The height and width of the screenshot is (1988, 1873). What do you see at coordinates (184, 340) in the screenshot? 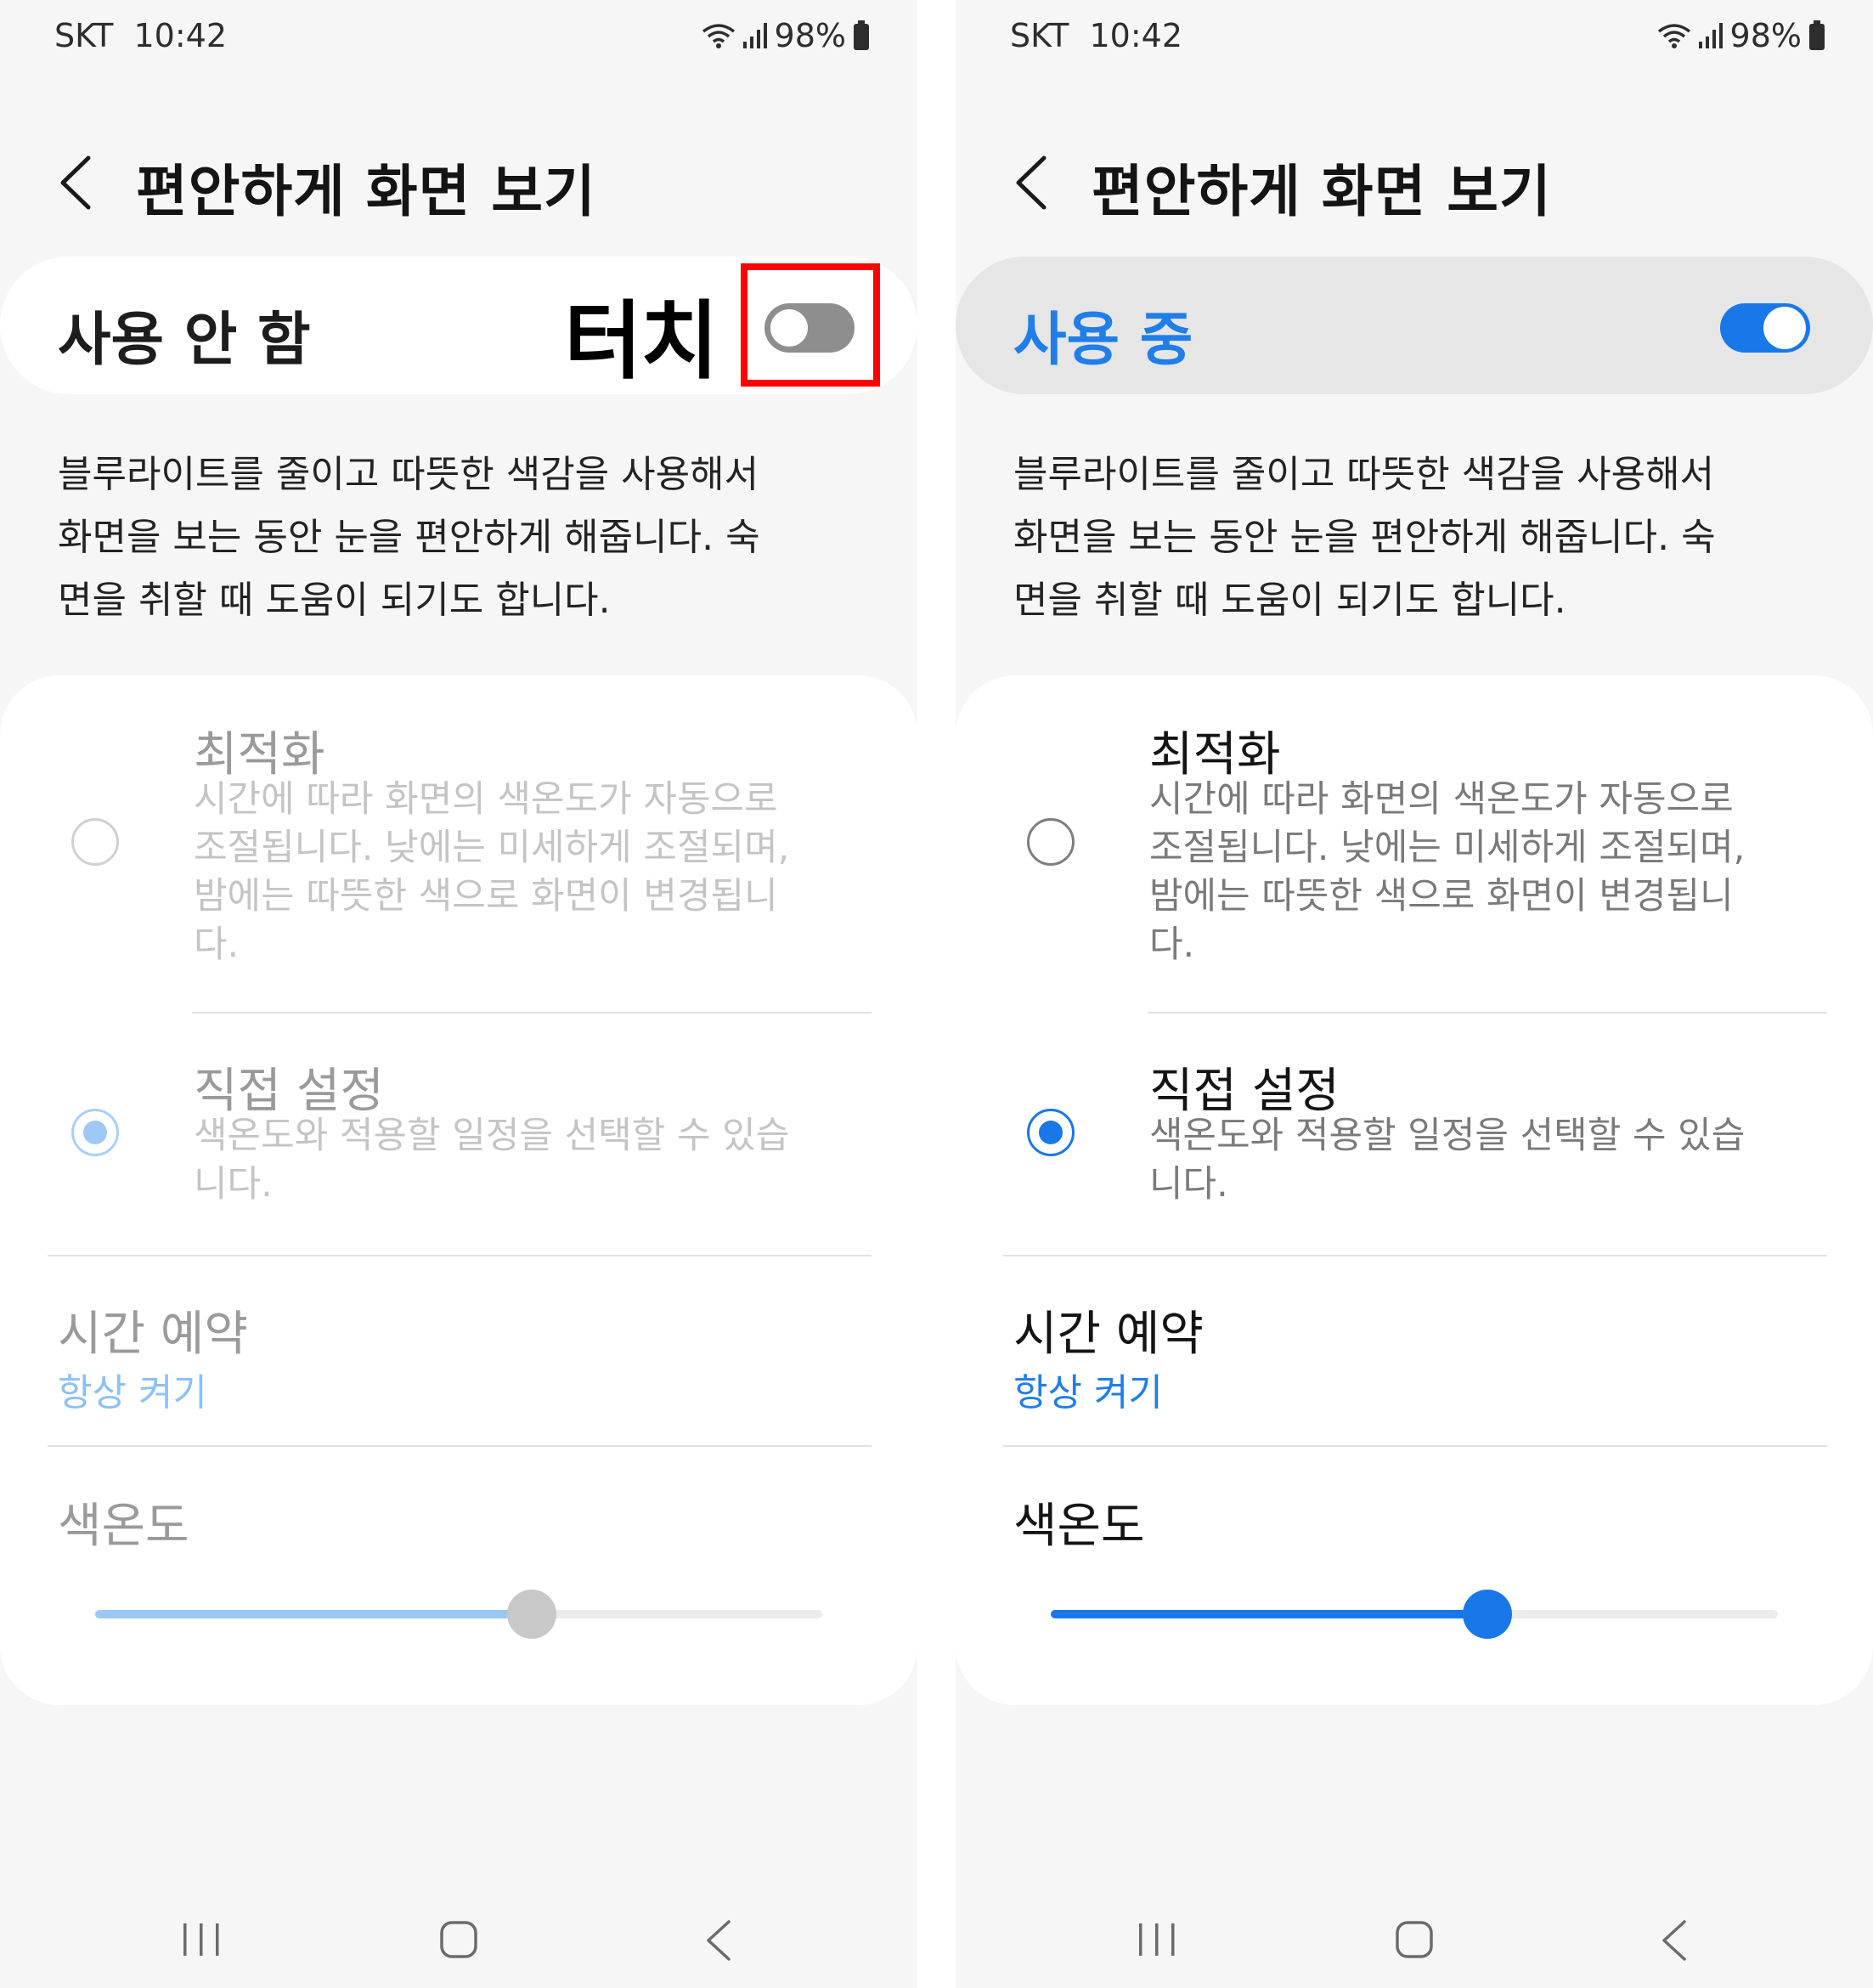
I see `master-switch-label: 사용 안 함` at bounding box center [184, 340].